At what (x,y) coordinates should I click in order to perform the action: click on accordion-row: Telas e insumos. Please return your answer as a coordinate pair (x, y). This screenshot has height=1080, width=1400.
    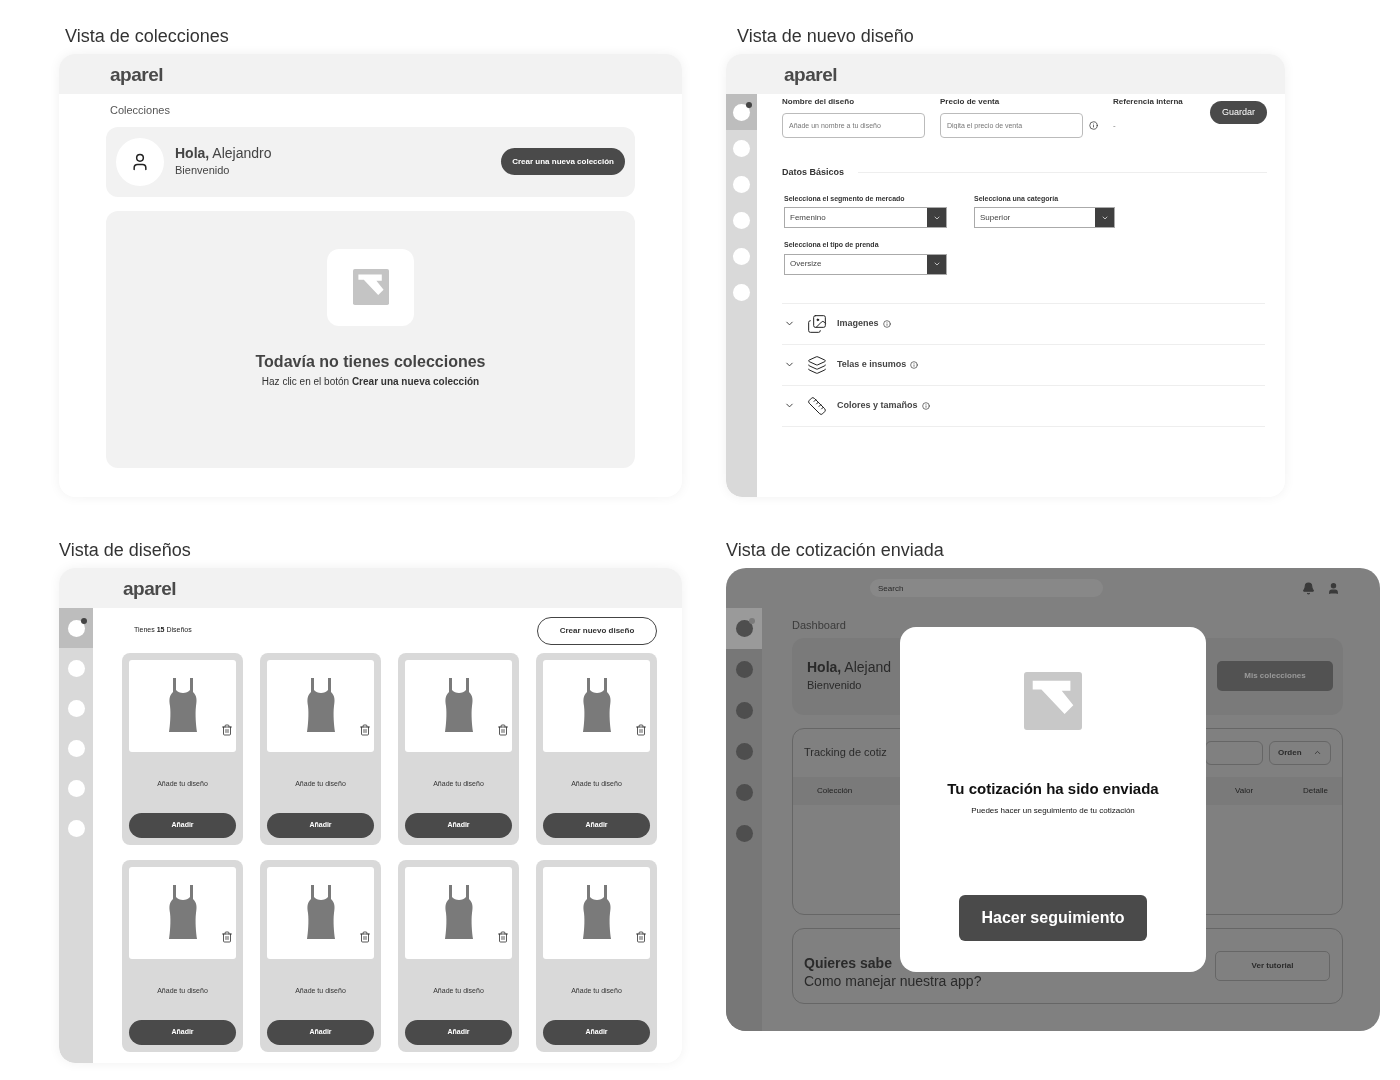
    Looking at the image, I should click on (1023, 365).